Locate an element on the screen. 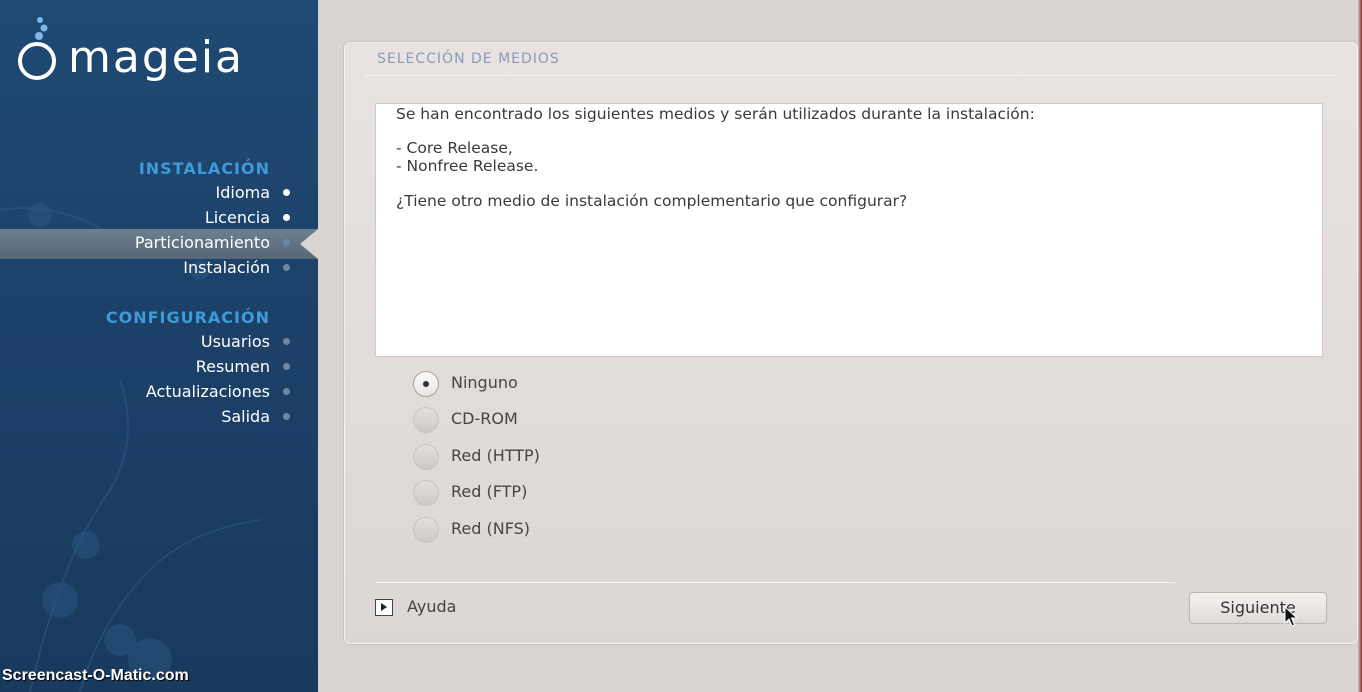 This screenshot has width=1362, height=692. step-resumen: Resumen is located at coordinates (242, 367).